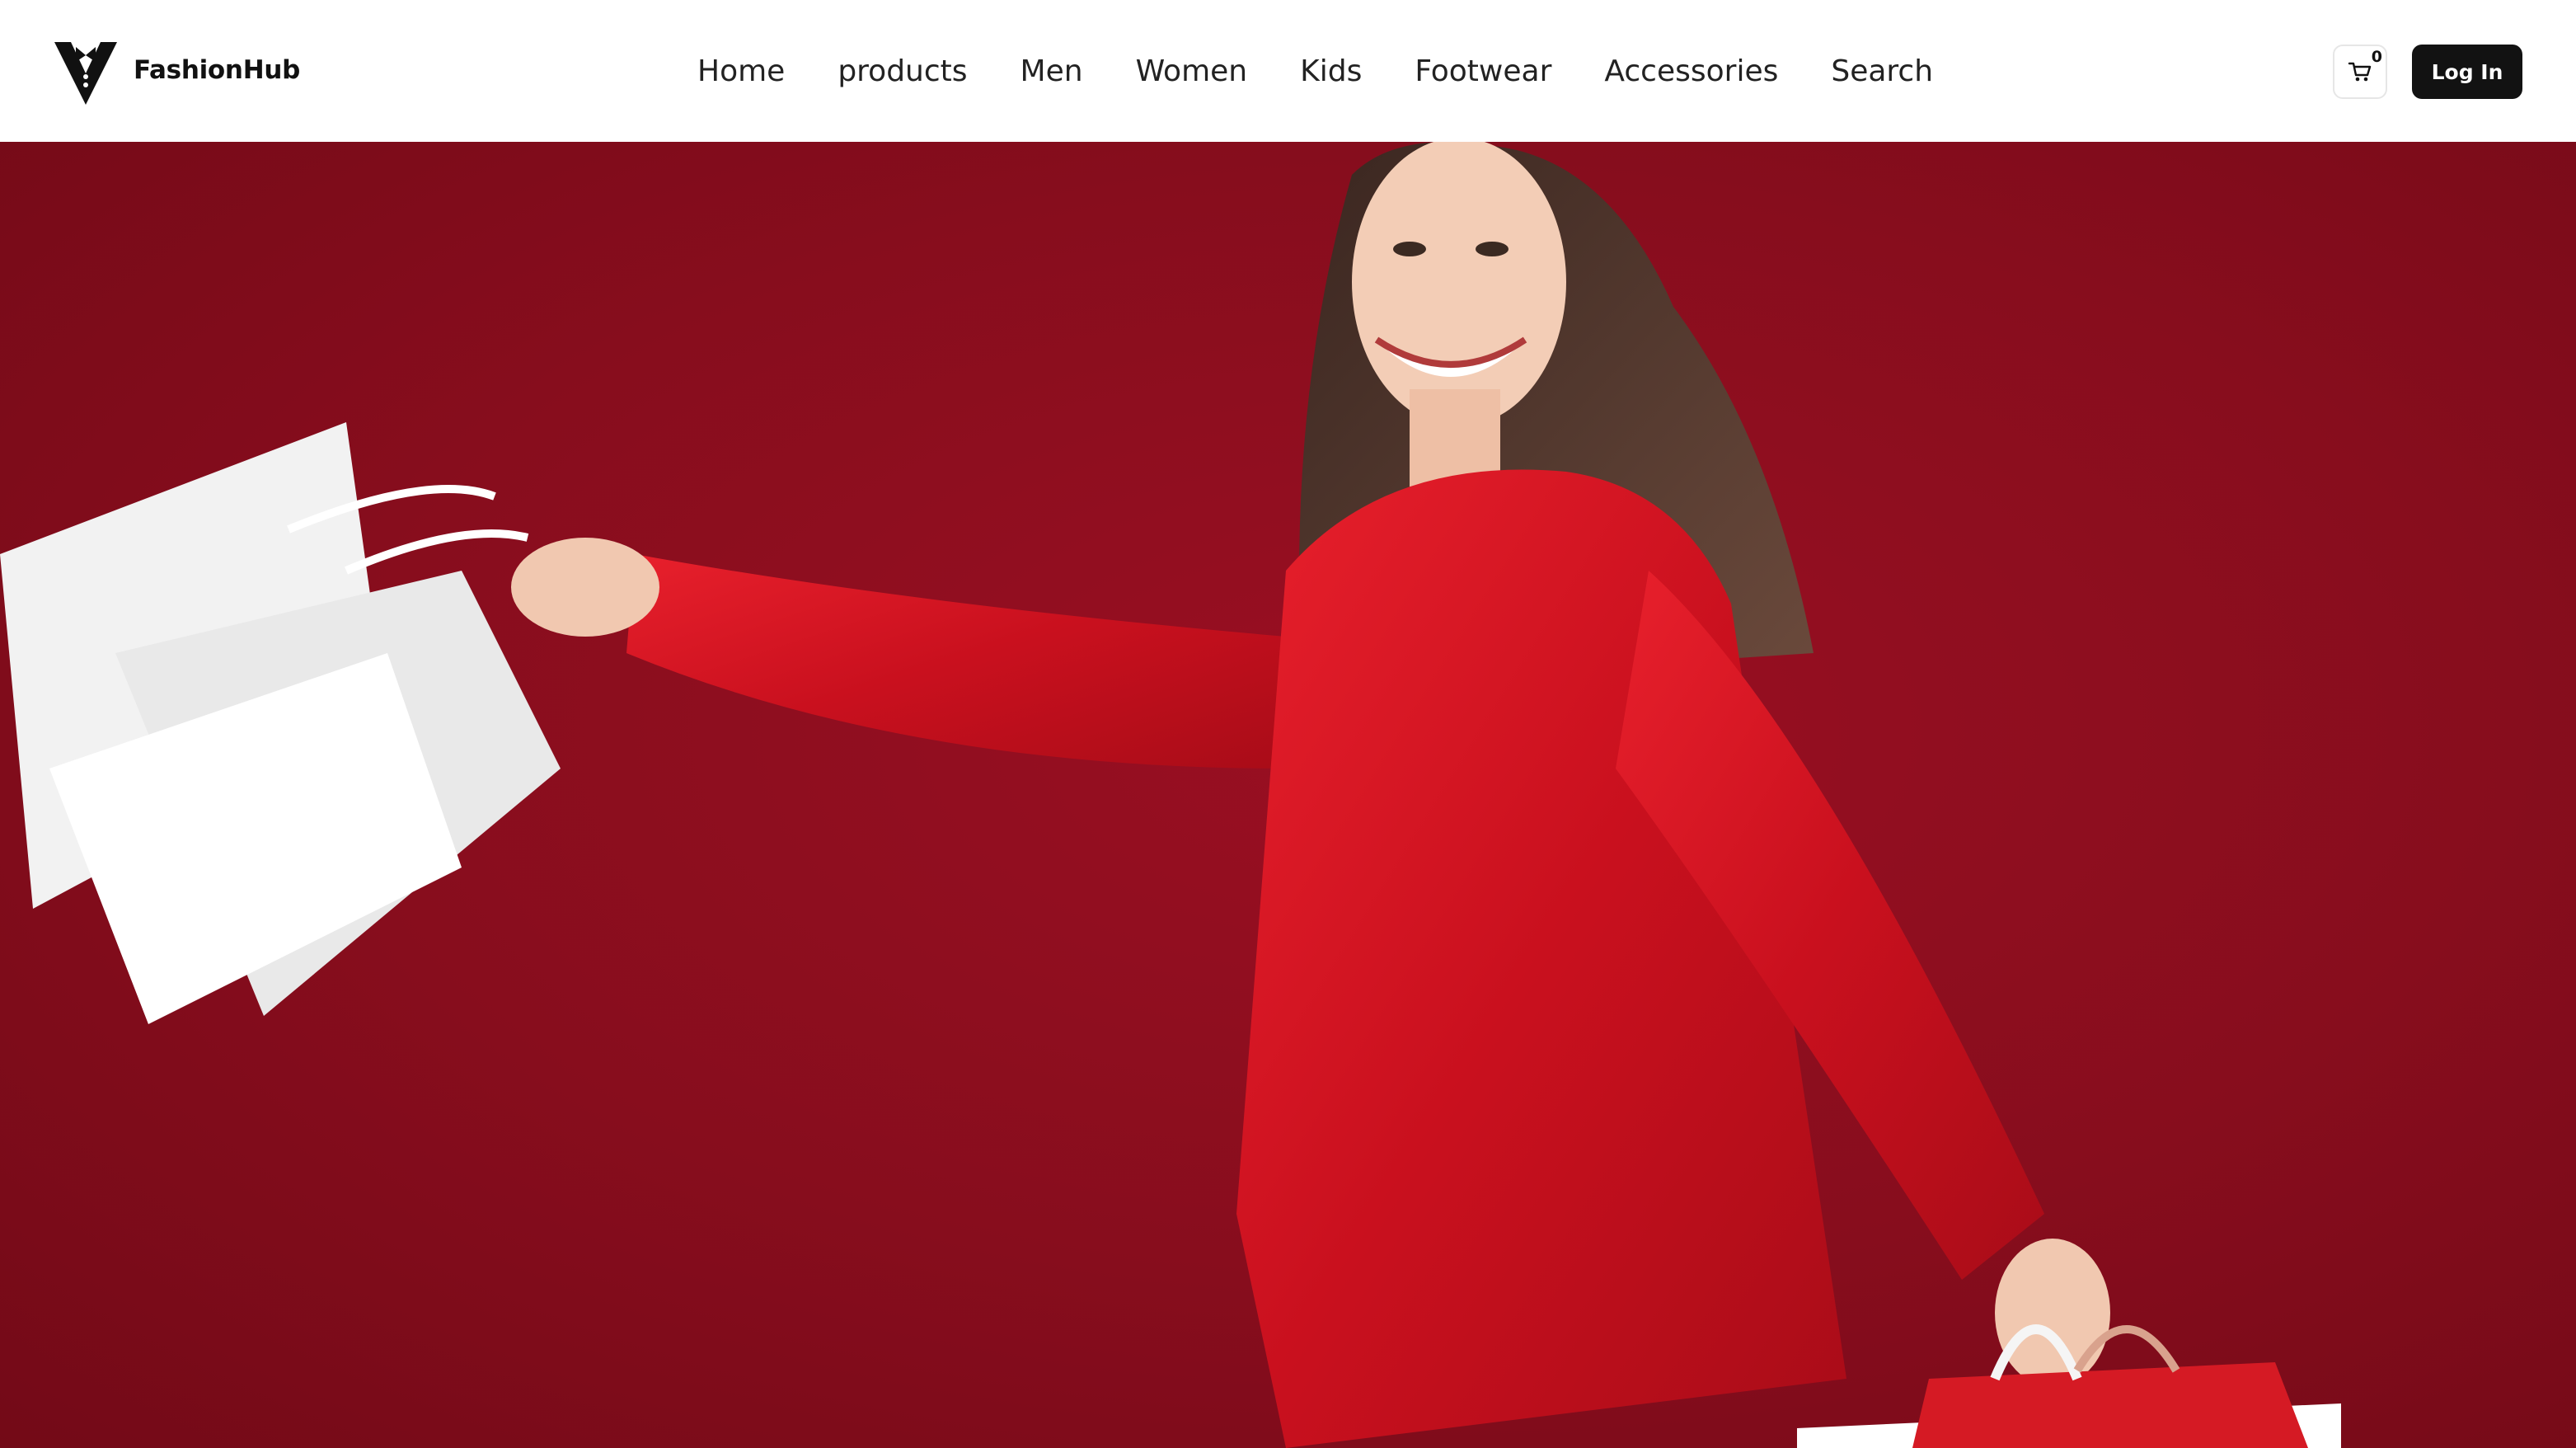 Image resolution: width=2576 pixels, height=1448 pixels. What do you see at coordinates (1483, 71) in the screenshot?
I see `nav-footwear: Footwear` at bounding box center [1483, 71].